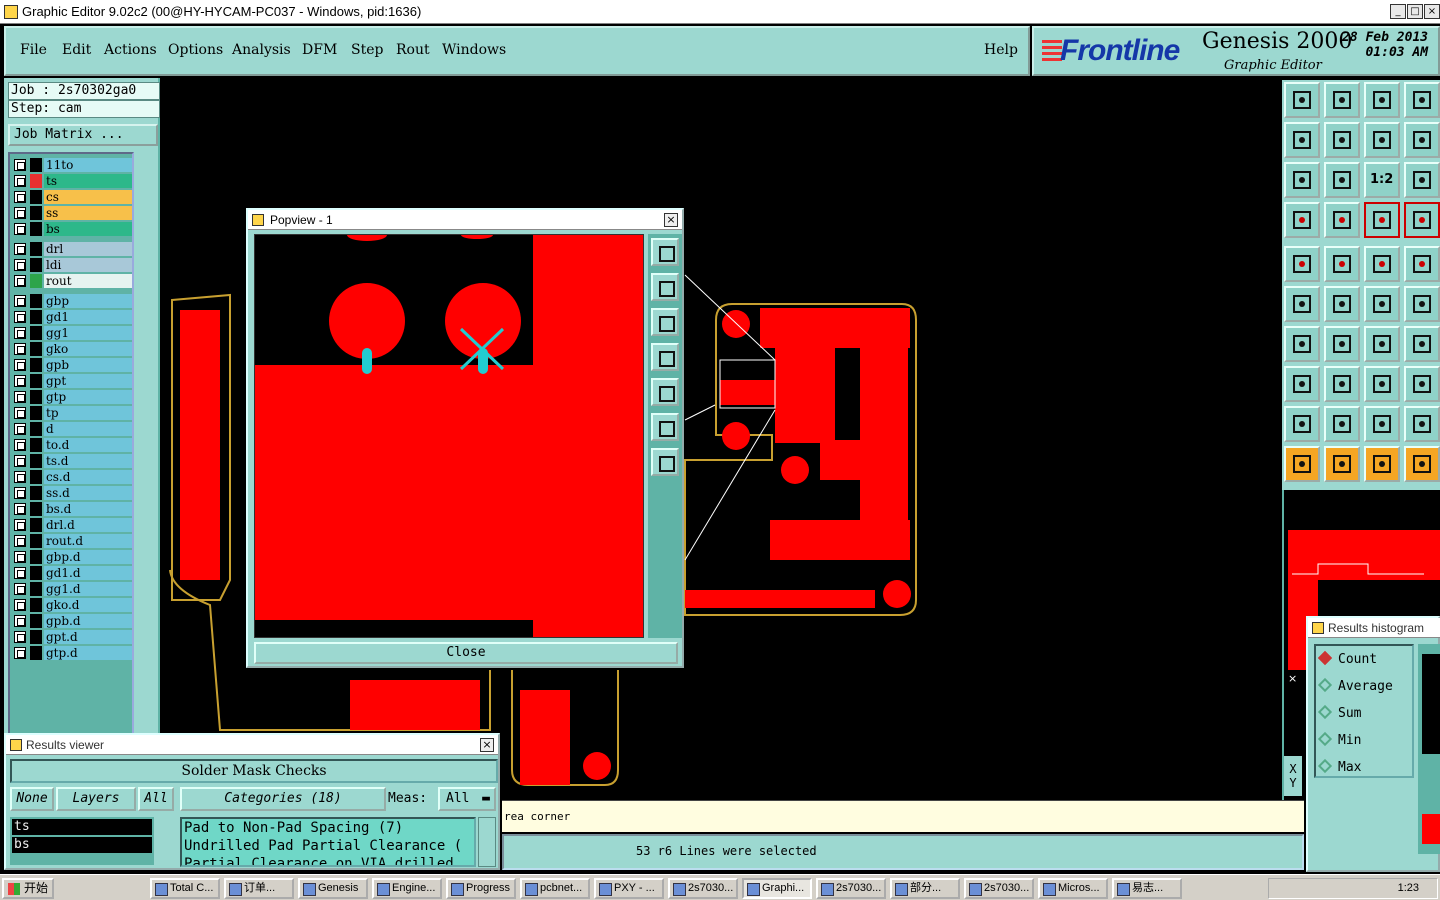  Describe the element at coordinates (283, 799) in the screenshot. I see `categories-button: Categories (18)` at that location.